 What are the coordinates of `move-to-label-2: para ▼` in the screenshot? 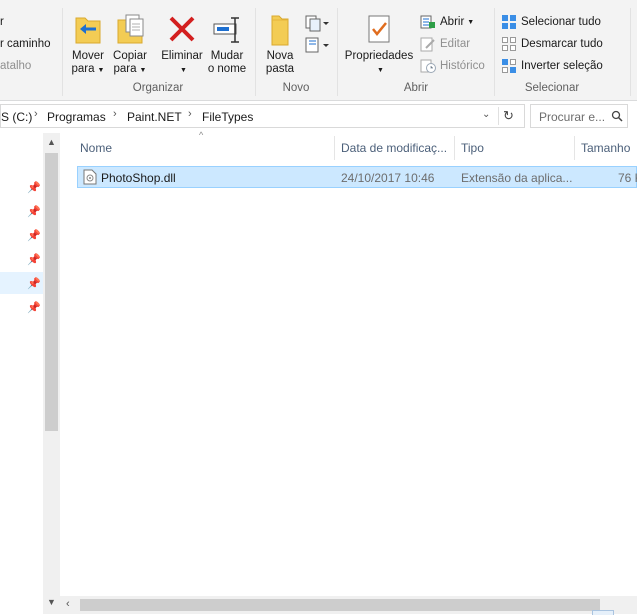 It's located at (88, 69).